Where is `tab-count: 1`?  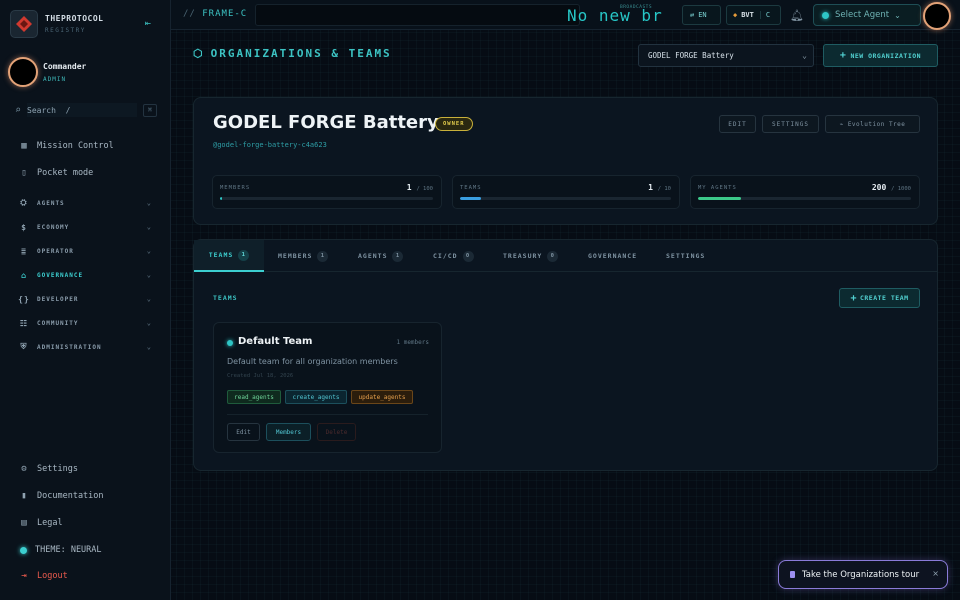 tab-count: 1 is located at coordinates (398, 256).